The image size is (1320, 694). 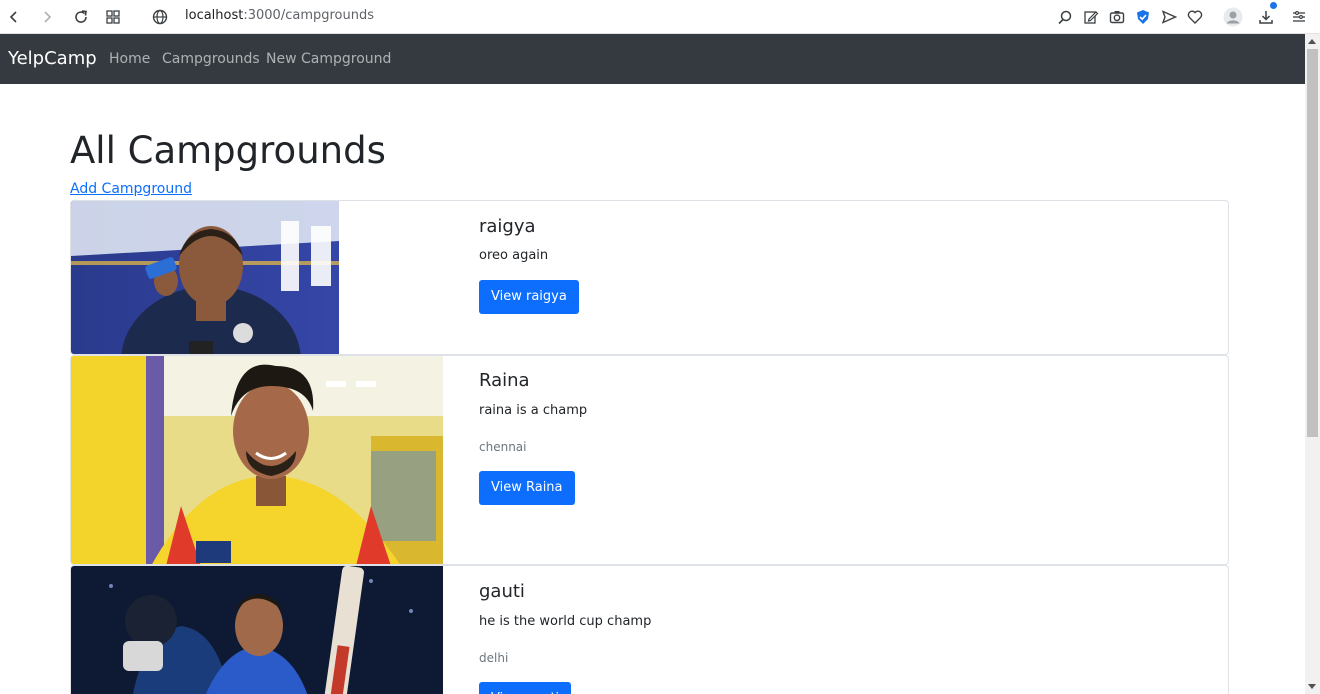 What do you see at coordinates (1117, 17) in the screenshot?
I see `camera-icon` at bounding box center [1117, 17].